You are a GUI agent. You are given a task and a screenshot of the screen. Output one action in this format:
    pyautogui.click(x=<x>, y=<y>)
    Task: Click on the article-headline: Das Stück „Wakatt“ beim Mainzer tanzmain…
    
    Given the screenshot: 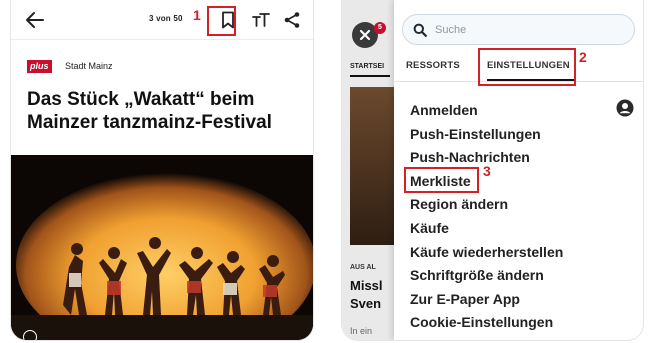 What is the action you would take?
    pyautogui.click(x=149, y=111)
    